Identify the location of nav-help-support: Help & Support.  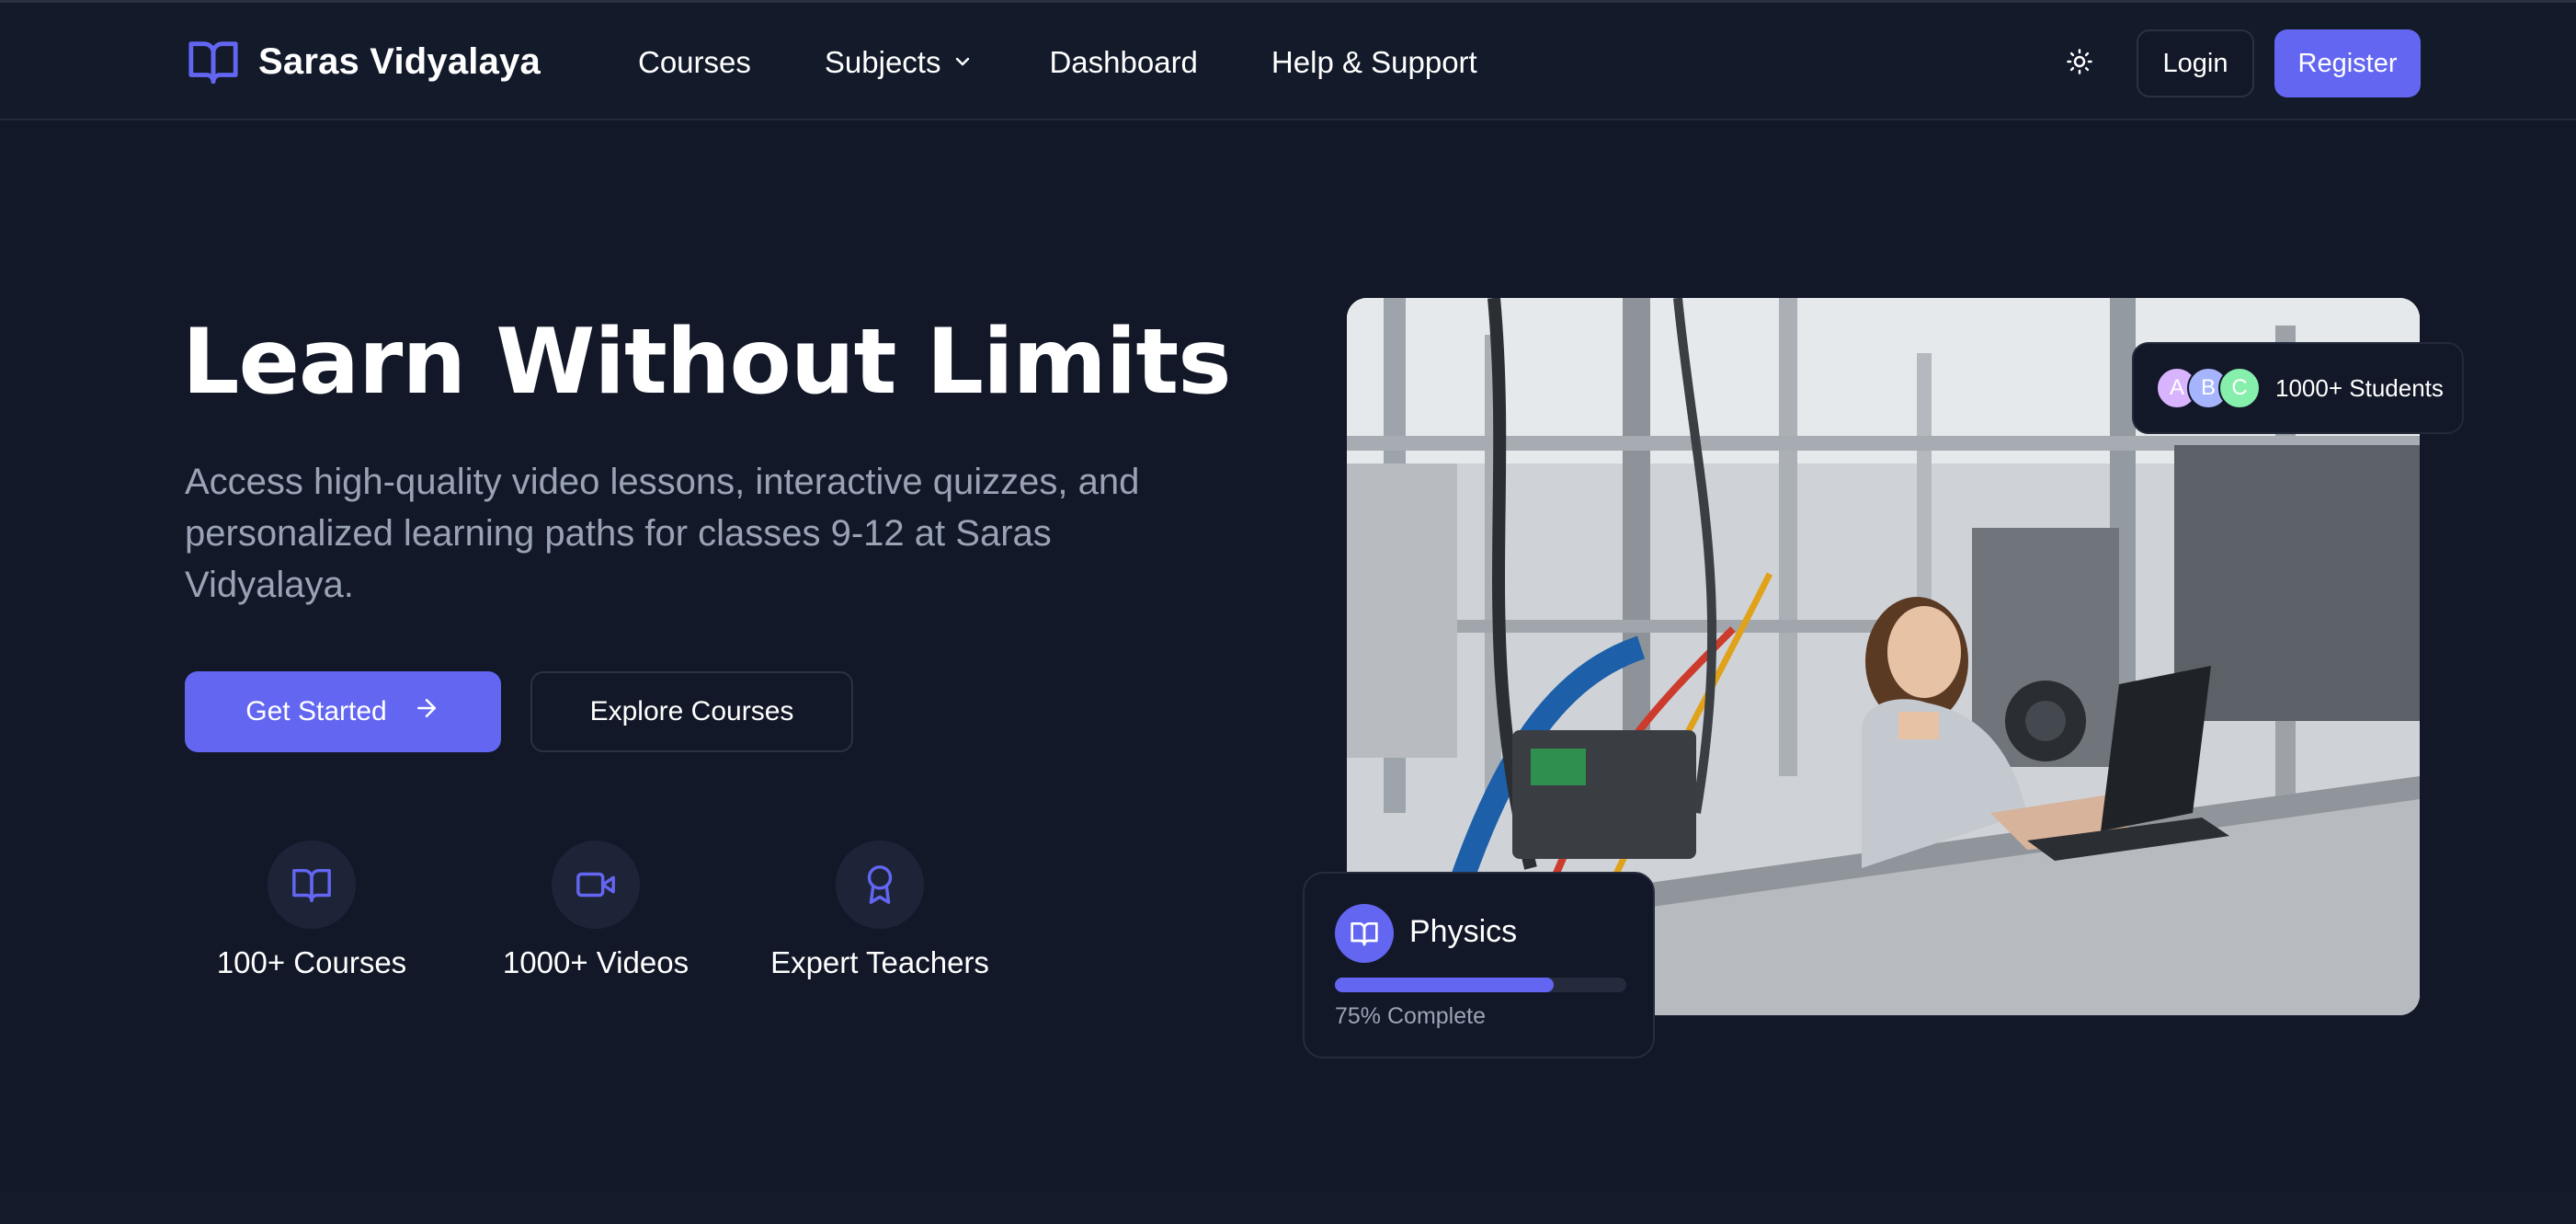
(1374, 62).